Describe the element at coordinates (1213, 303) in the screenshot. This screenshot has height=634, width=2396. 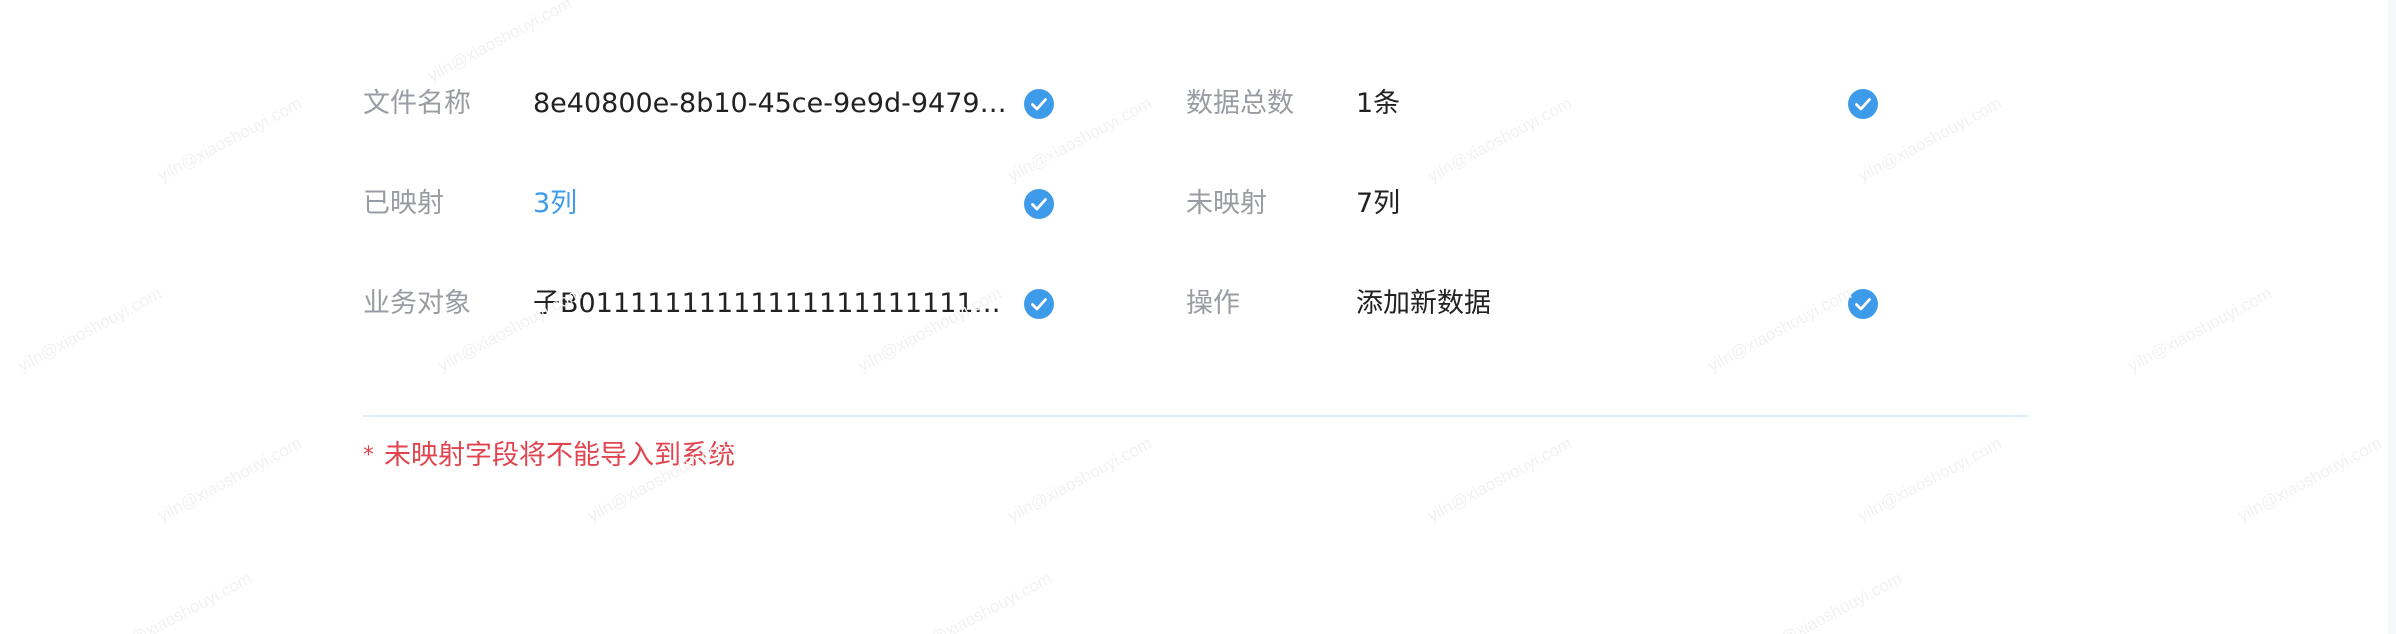
I see `operation-label: 操作` at that location.